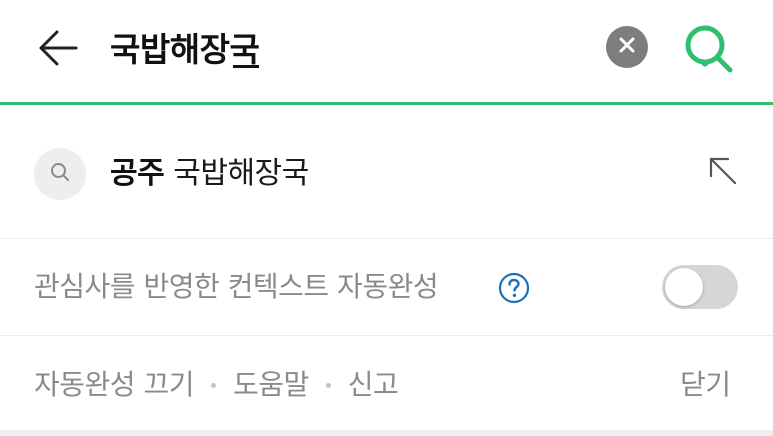 The height and width of the screenshot is (436, 773). I want to click on toggle-knob, so click(684, 287).